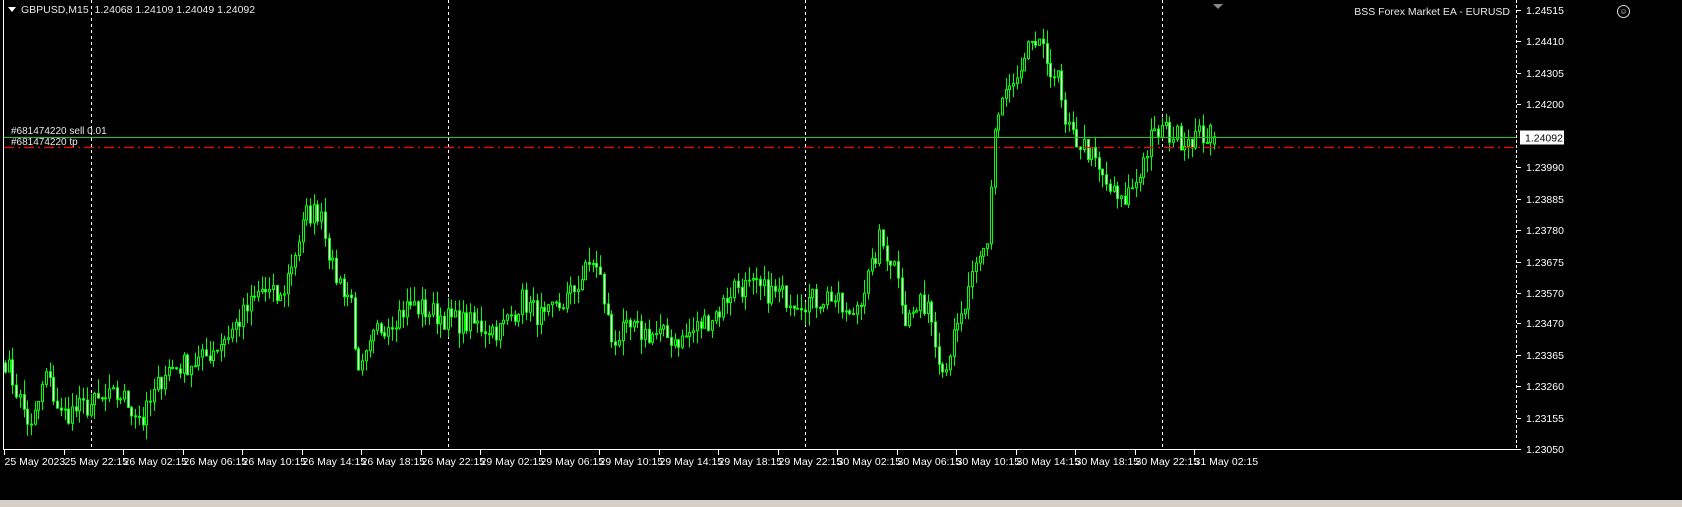 This screenshot has height=507, width=1682. Describe the element at coordinates (1545, 324) in the screenshot. I see `price-tick-label: 1.23470` at that location.